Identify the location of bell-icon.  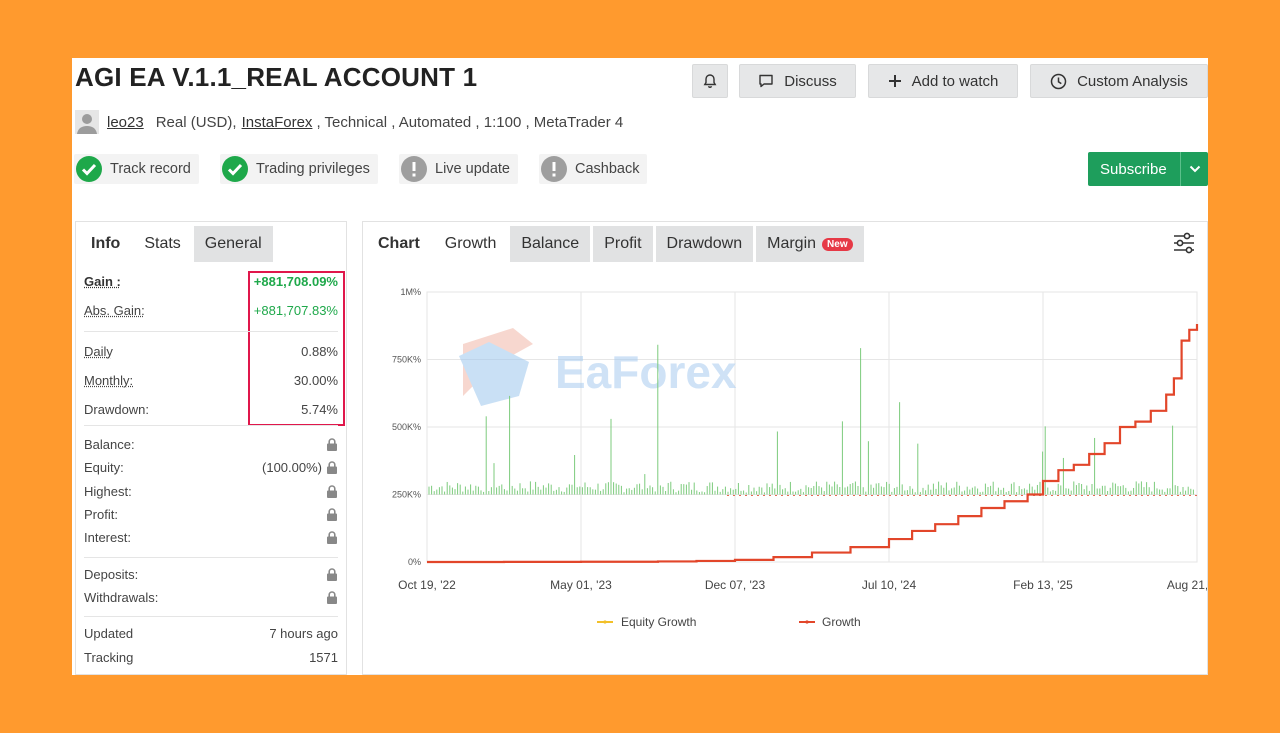
(710, 81).